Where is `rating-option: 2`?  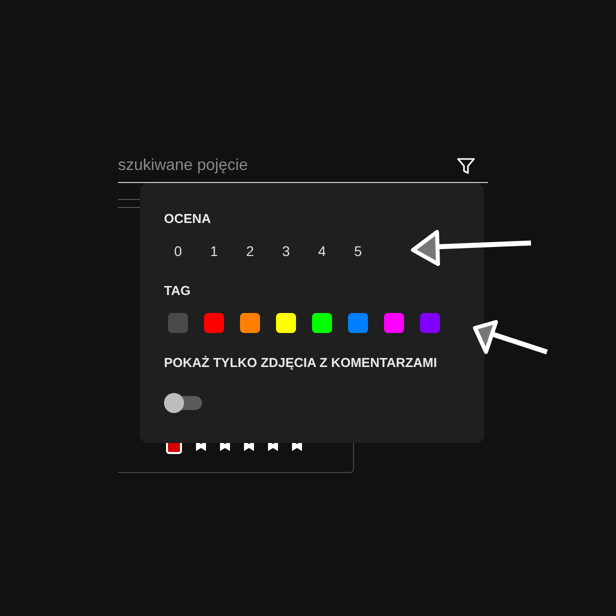
rating-option: 2 is located at coordinates (250, 251).